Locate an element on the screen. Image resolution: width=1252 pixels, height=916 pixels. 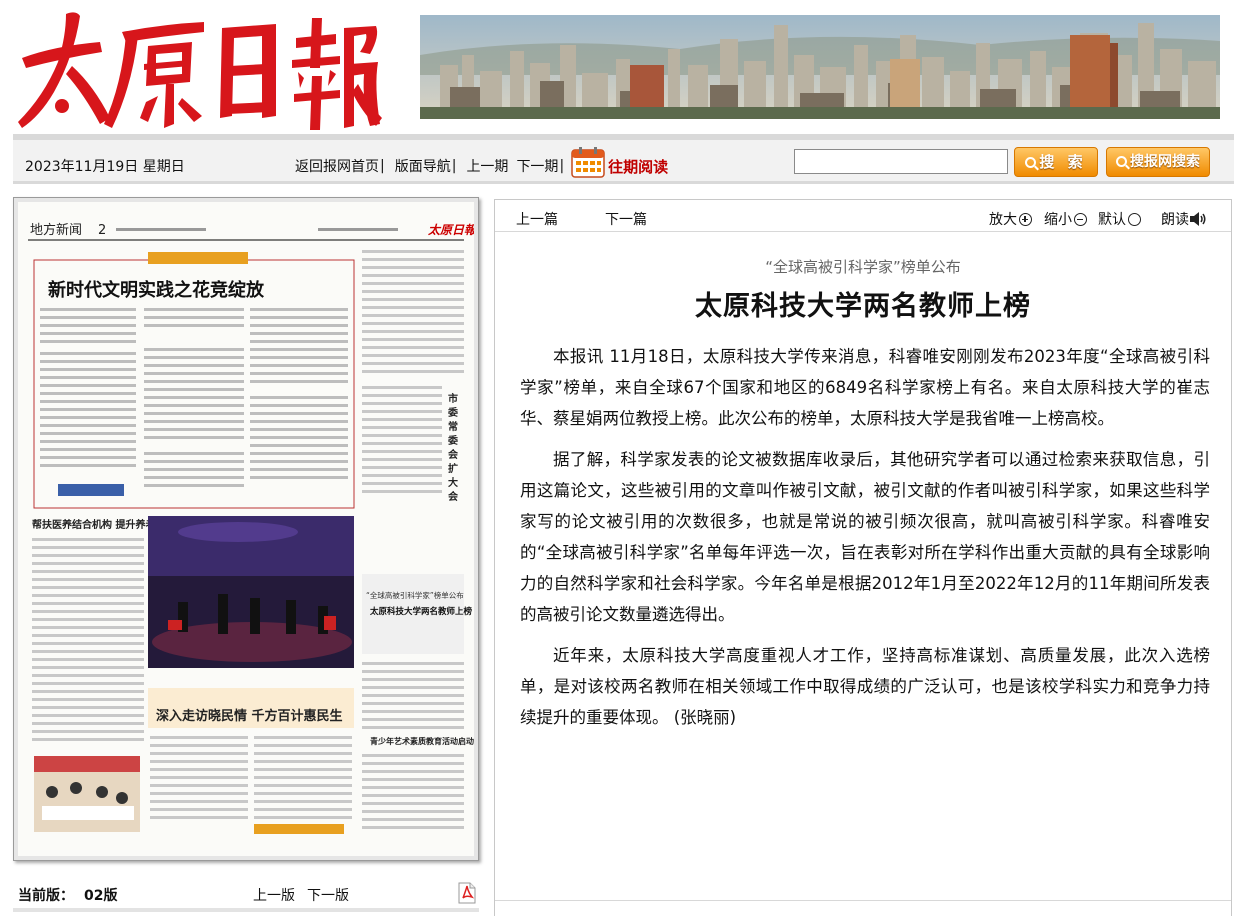
prev-article-link: 上一篇 is located at coordinates (537, 219).